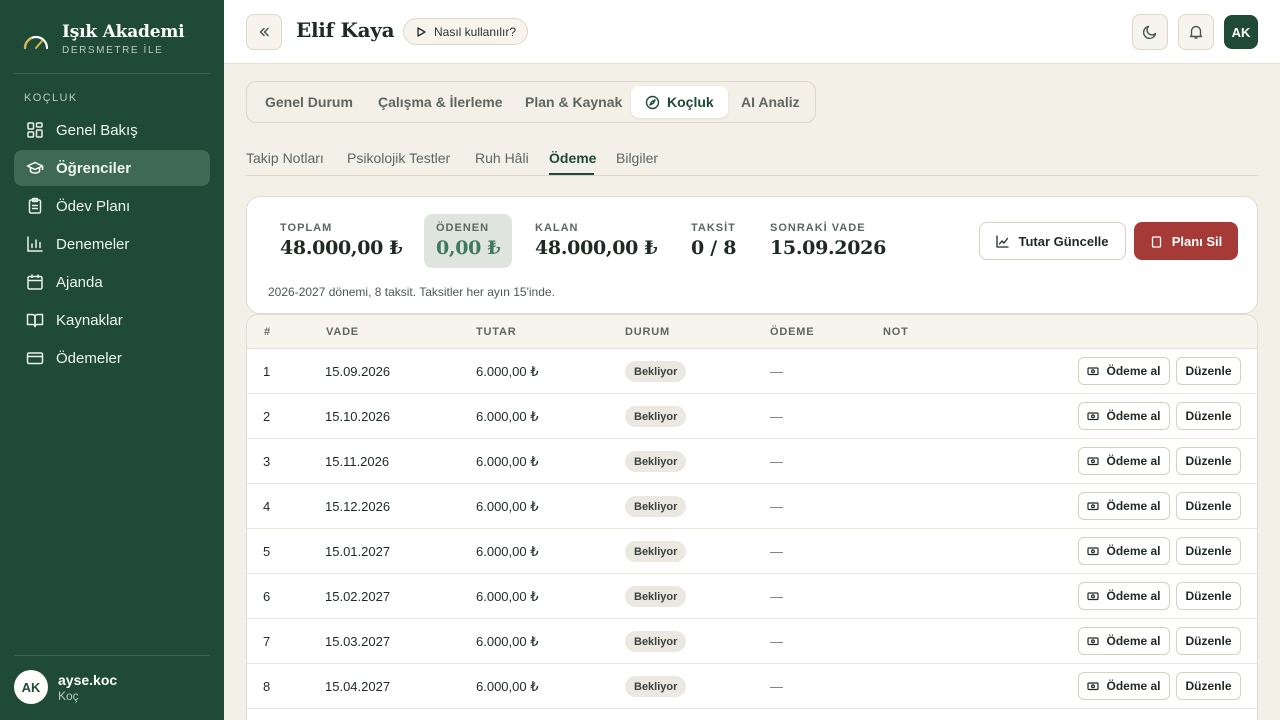 Image resolution: width=1280 pixels, height=720 pixels. I want to click on sidebar-item-label: Denemeler, so click(93, 244).